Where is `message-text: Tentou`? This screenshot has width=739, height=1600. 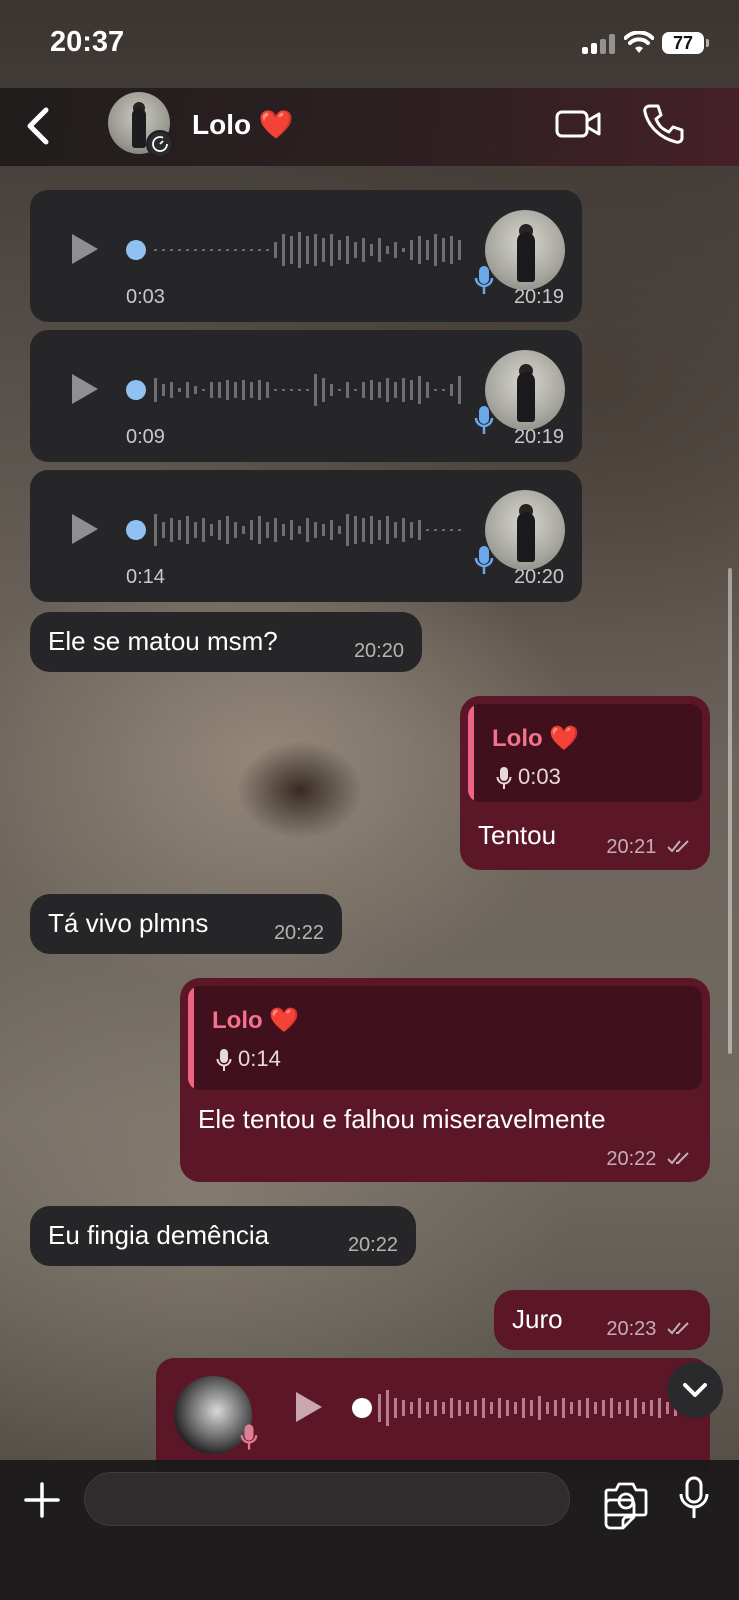
message-text: Tentou is located at coordinates (517, 835).